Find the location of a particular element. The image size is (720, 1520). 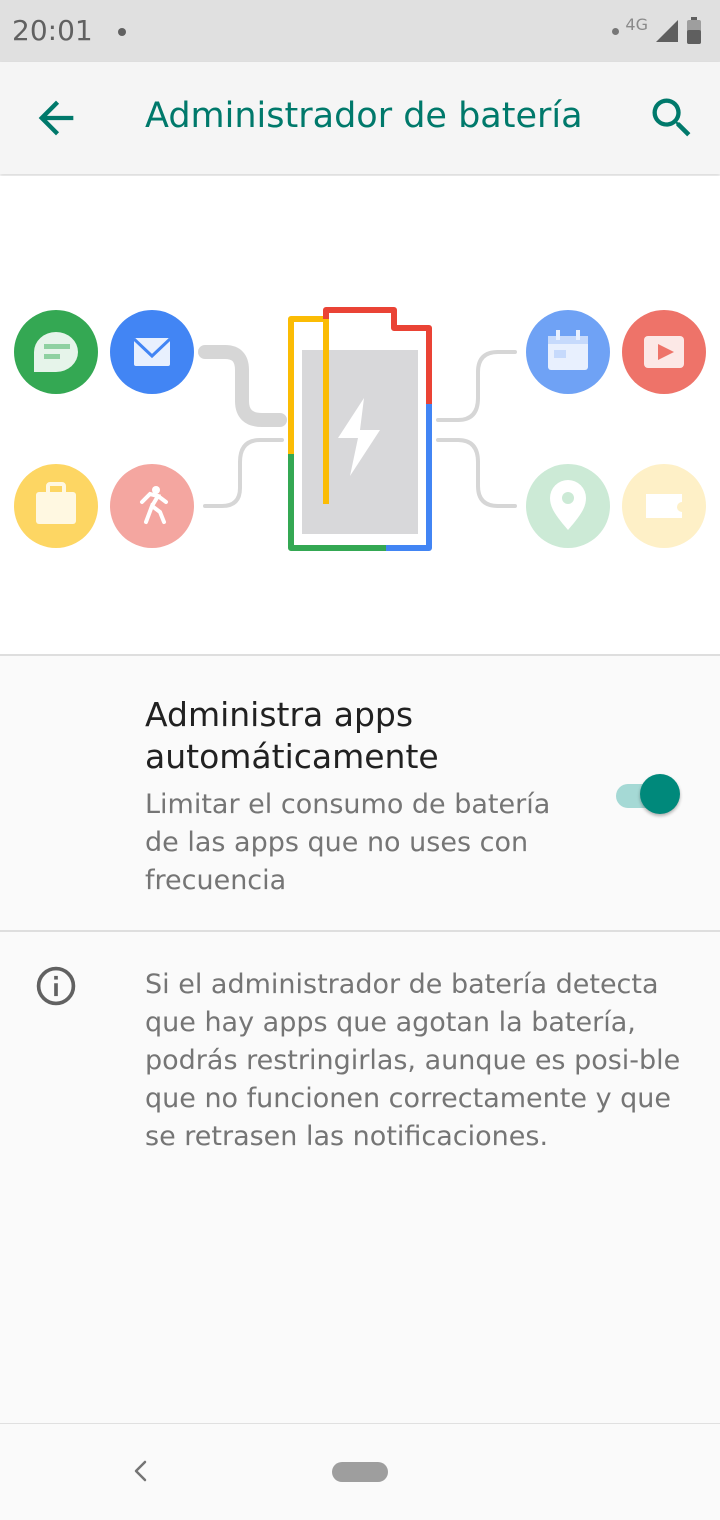

divider is located at coordinates (360, 931).